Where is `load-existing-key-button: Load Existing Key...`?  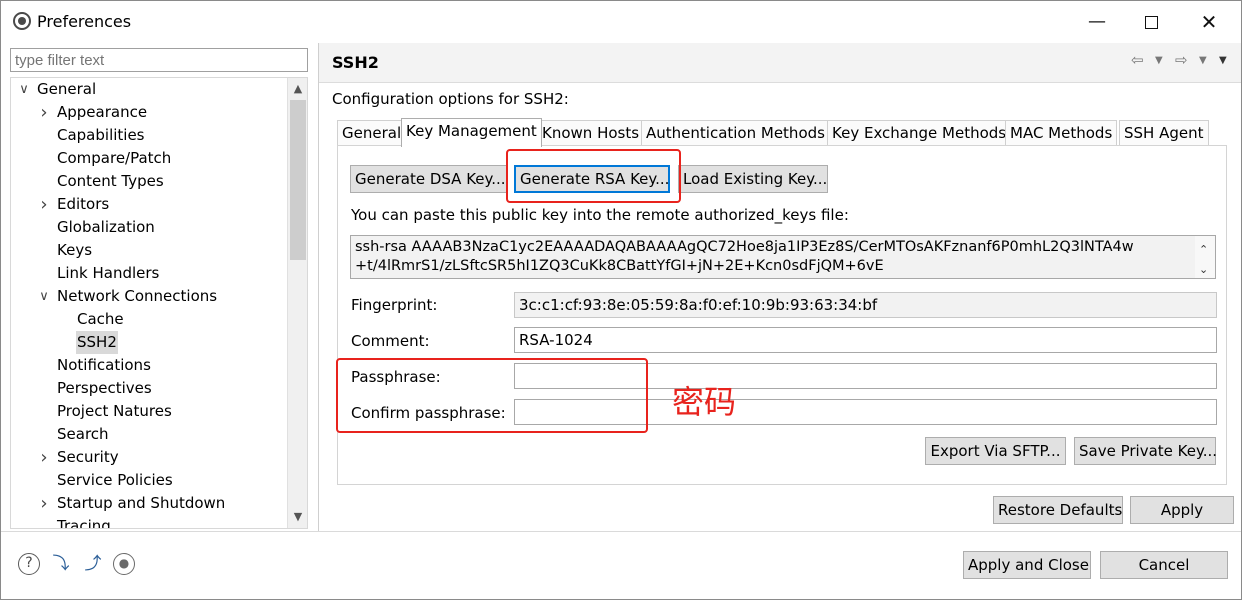 load-existing-key-button: Load Existing Key... is located at coordinates (753, 179).